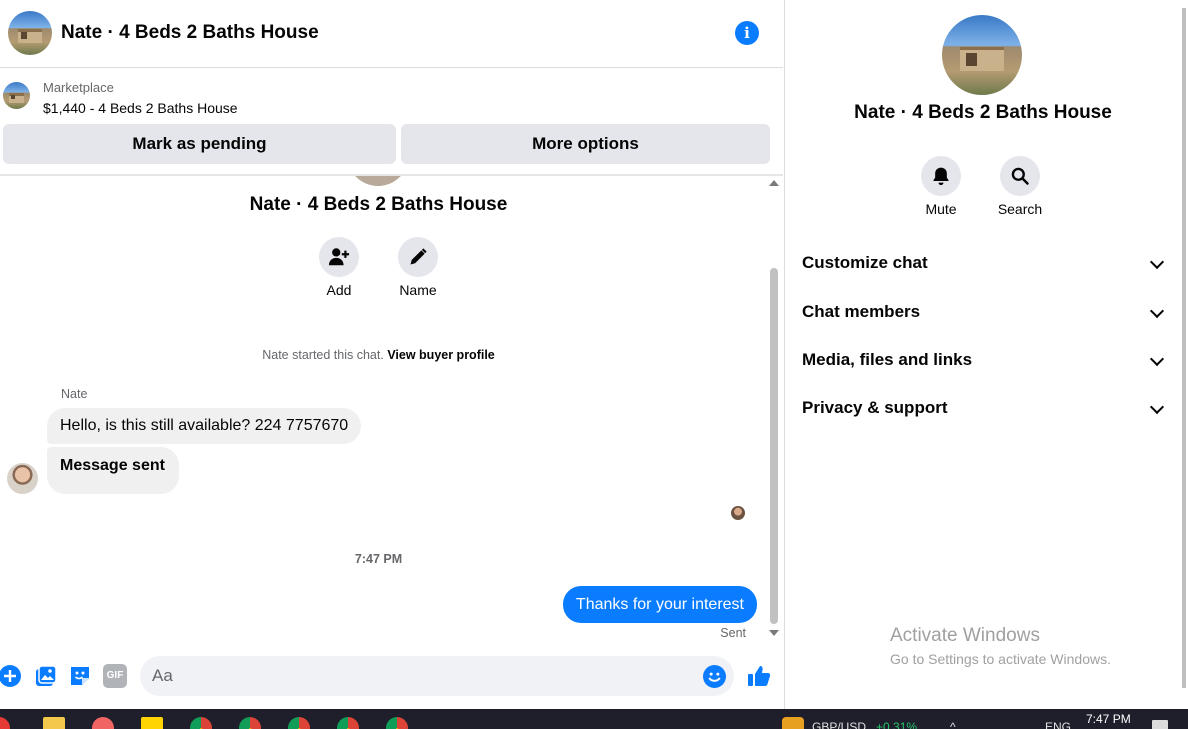 The height and width of the screenshot is (729, 1188). Describe the element at coordinates (30, 33) in the screenshot. I see `listing-avatar` at that location.